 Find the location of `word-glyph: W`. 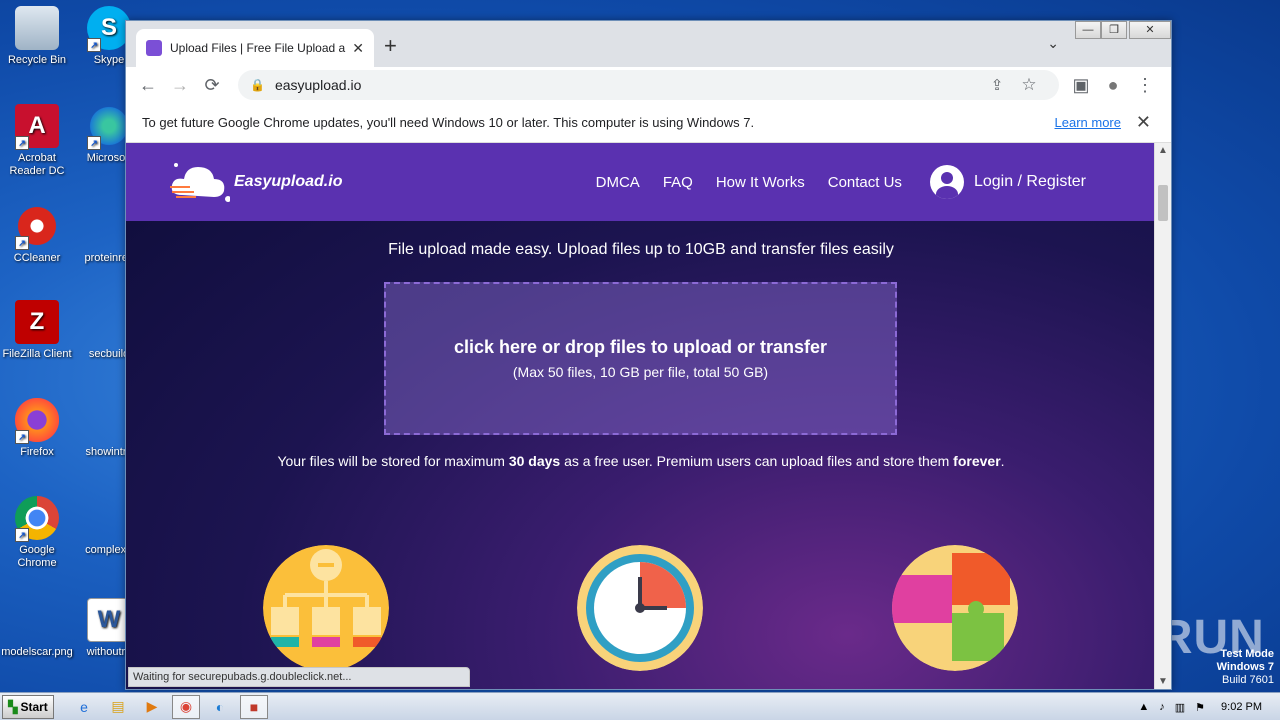

word-glyph: W is located at coordinates (109, 619).